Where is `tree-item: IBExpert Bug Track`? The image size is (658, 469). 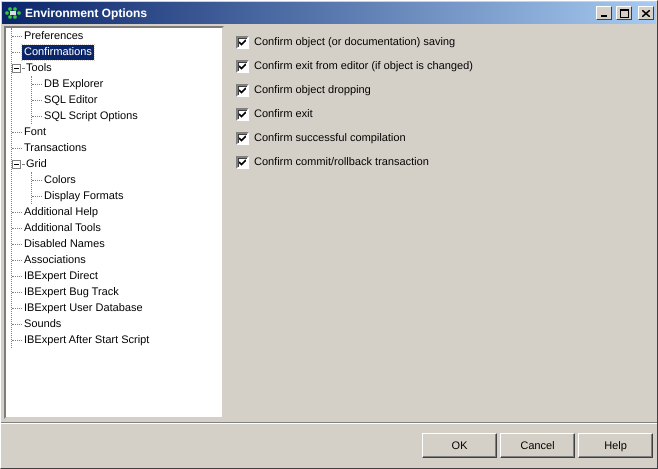 tree-item: IBExpert Bug Track is located at coordinates (71, 292).